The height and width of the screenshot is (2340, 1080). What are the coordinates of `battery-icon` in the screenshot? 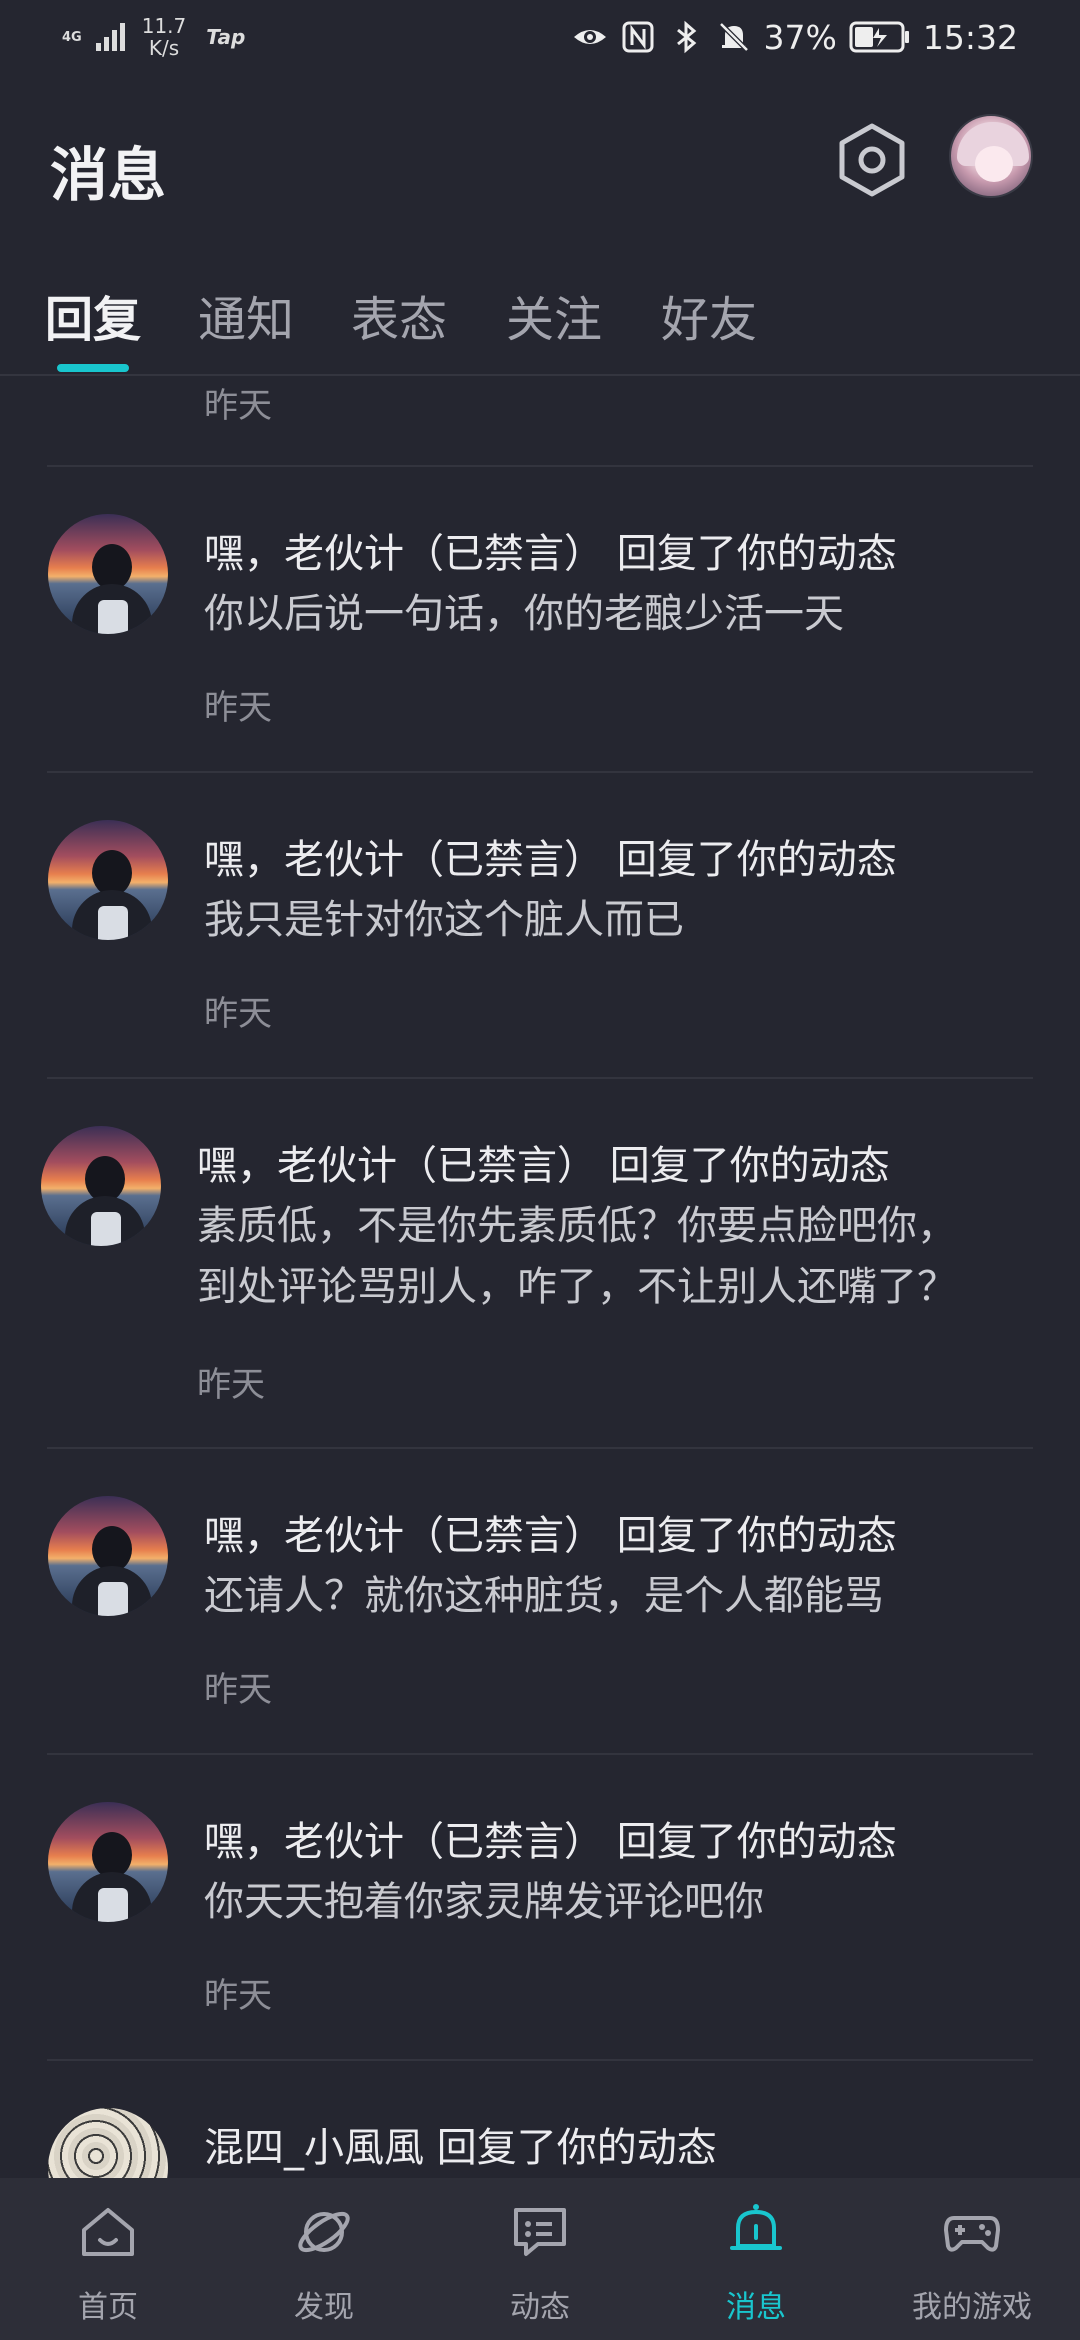 It's located at (879, 37).